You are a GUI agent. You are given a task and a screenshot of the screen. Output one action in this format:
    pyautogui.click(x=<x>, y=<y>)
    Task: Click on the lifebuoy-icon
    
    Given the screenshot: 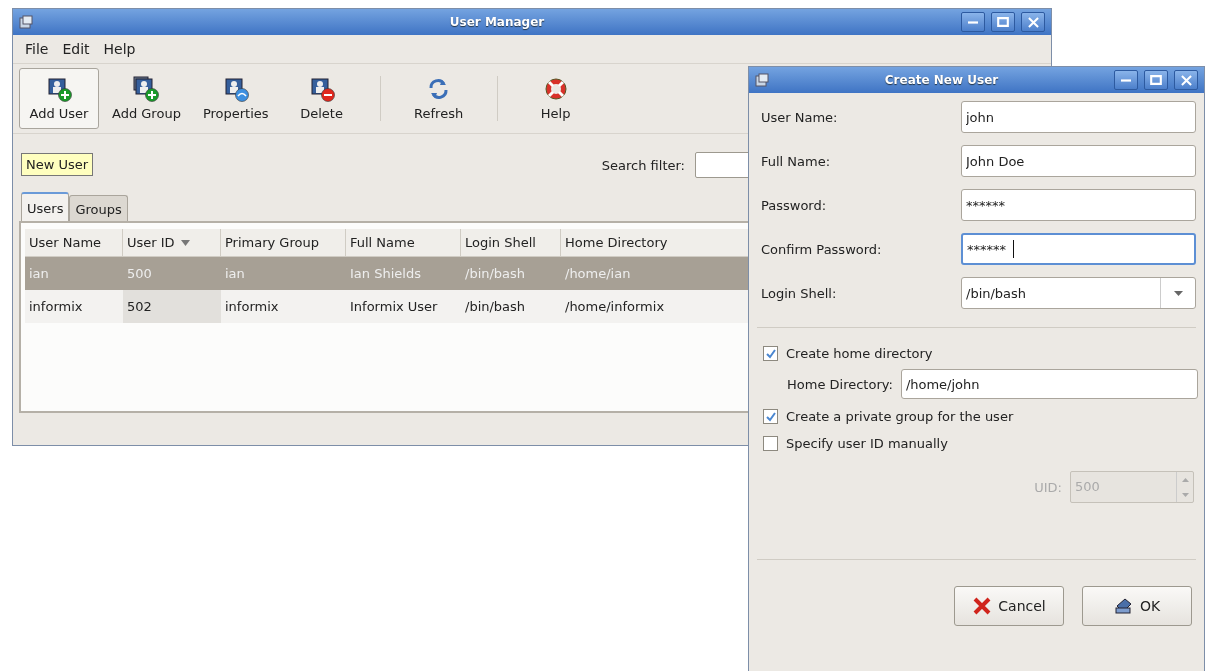 What is the action you would take?
    pyautogui.click(x=555, y=89)
    